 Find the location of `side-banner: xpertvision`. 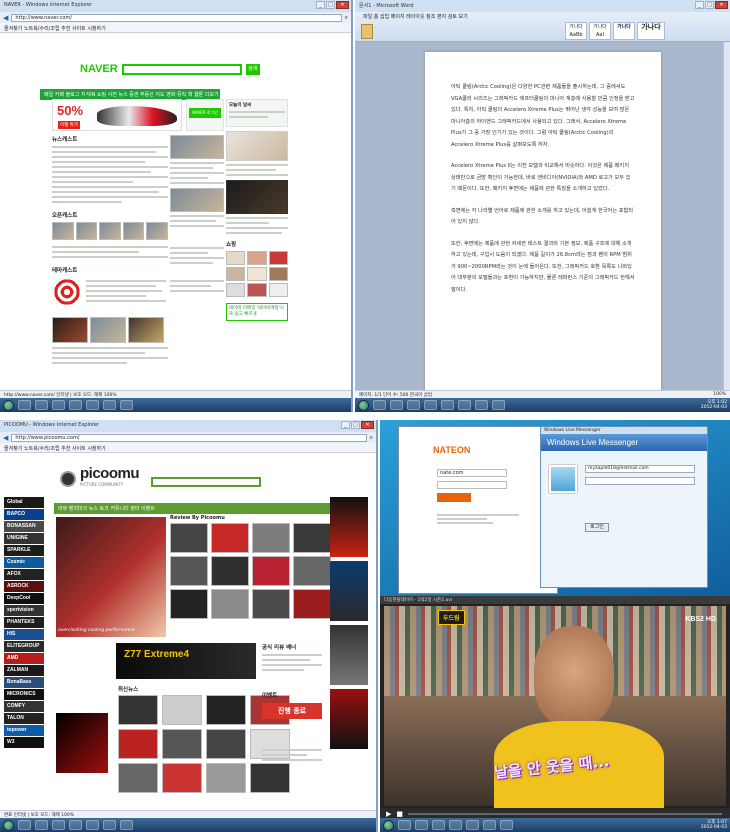

side-banner: xpertvision is located at coordinates (24, 610).